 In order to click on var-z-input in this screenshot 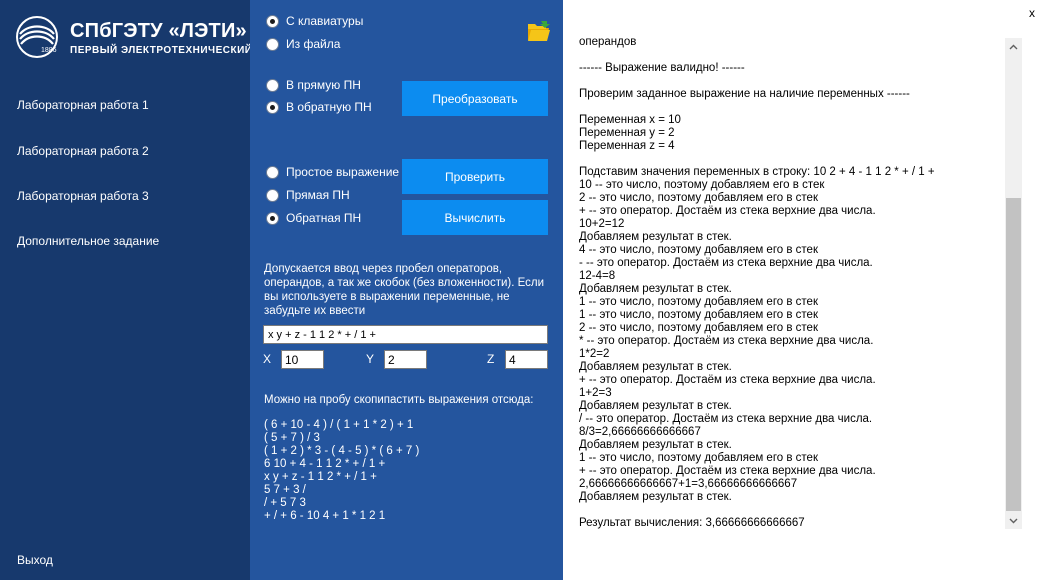, I will do `click(526, 359)`.